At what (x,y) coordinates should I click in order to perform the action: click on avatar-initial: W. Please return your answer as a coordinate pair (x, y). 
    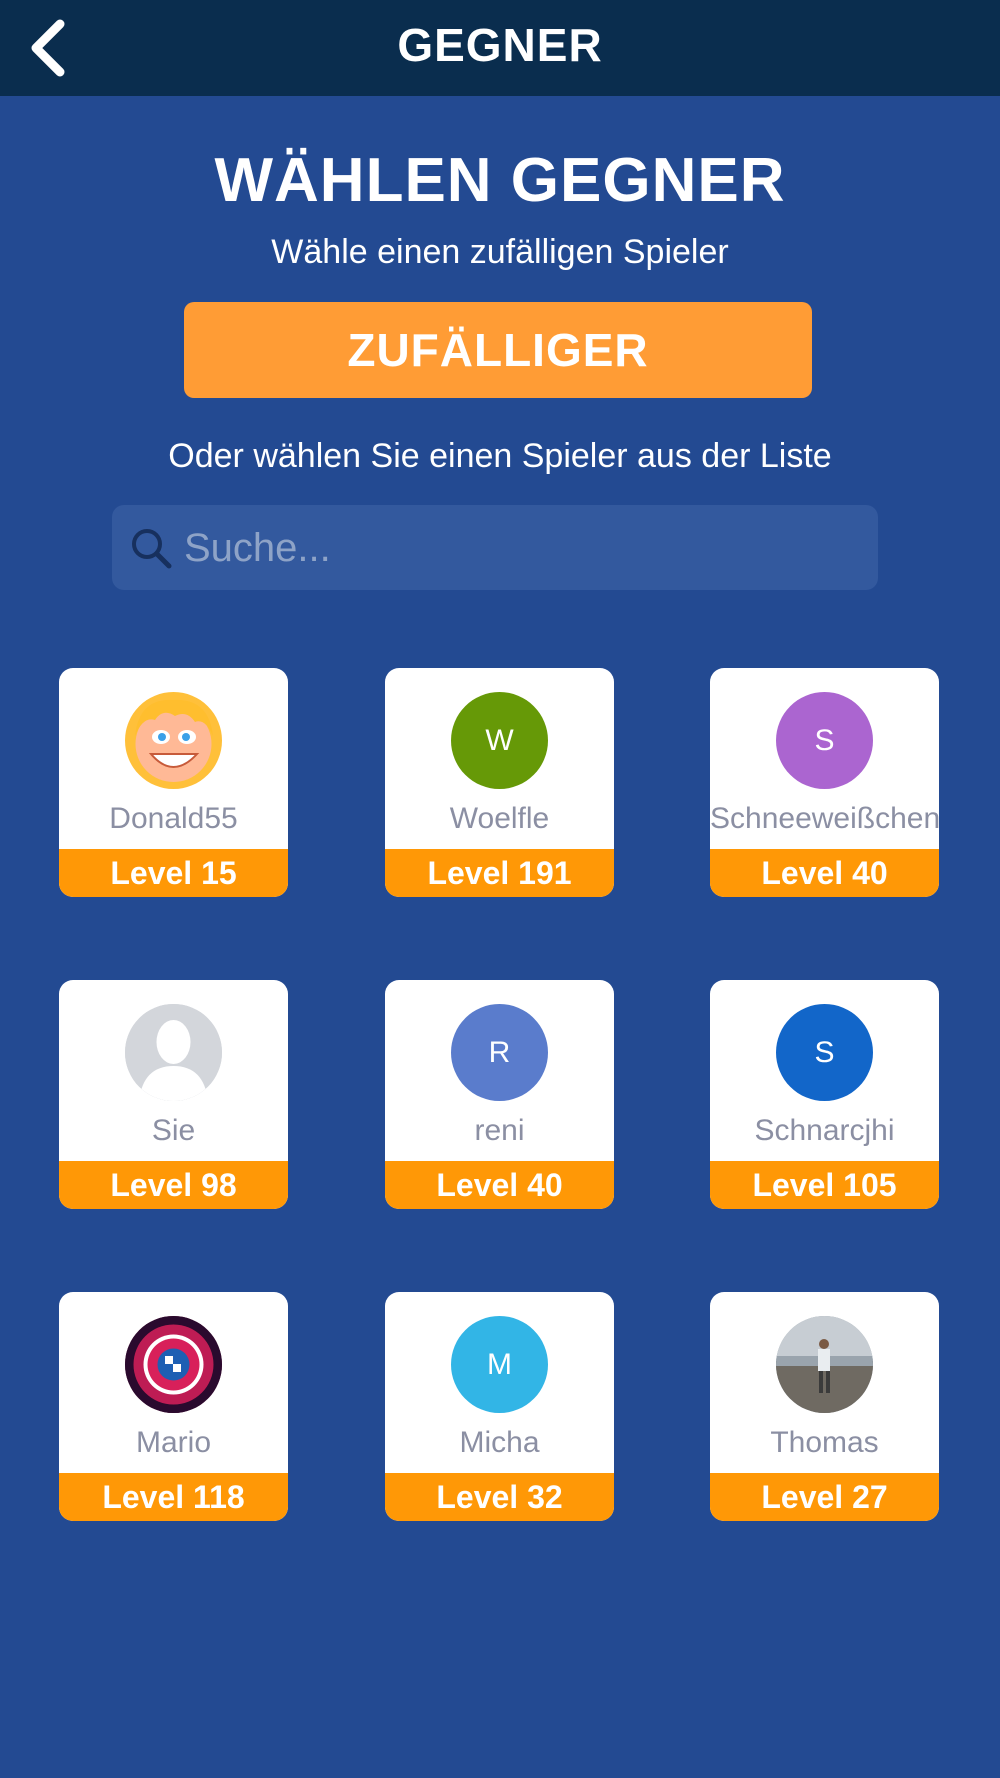
    Looking at the image, I should click on (499, 740).